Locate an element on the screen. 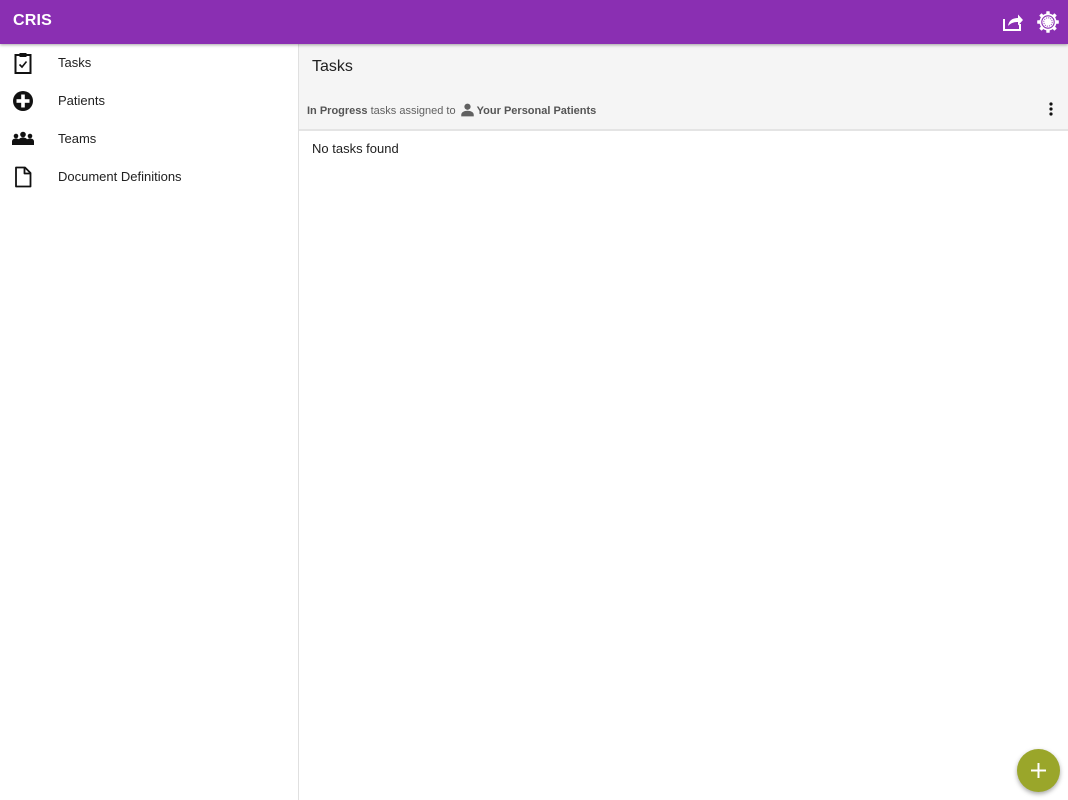 The height and width of the screenshot is (800, 1068). document-icon is located at coordinates (23, 177).